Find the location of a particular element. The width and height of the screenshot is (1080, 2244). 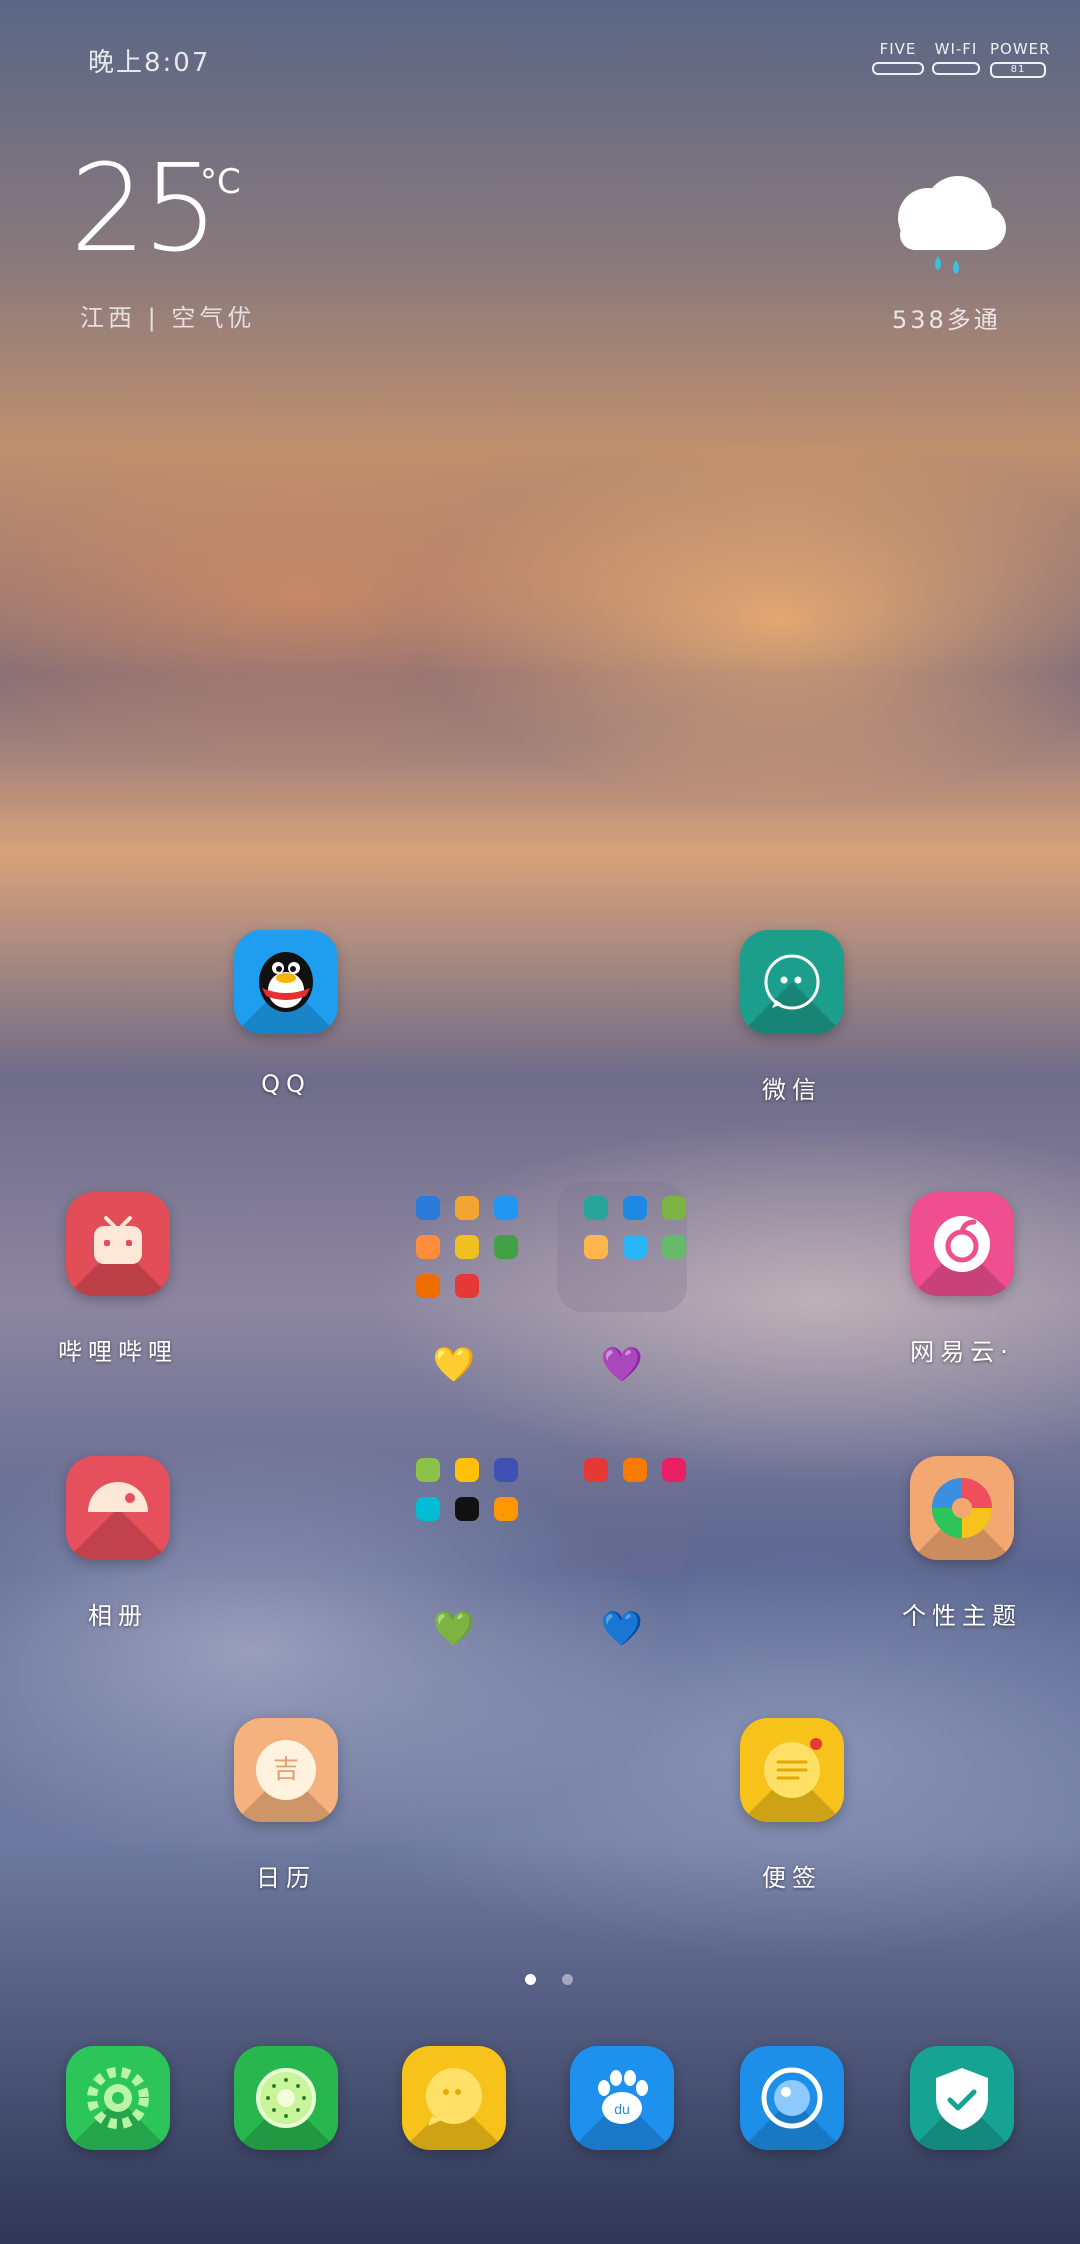

wifi-indicator: WI-FI is located at coordinates (956, 57).